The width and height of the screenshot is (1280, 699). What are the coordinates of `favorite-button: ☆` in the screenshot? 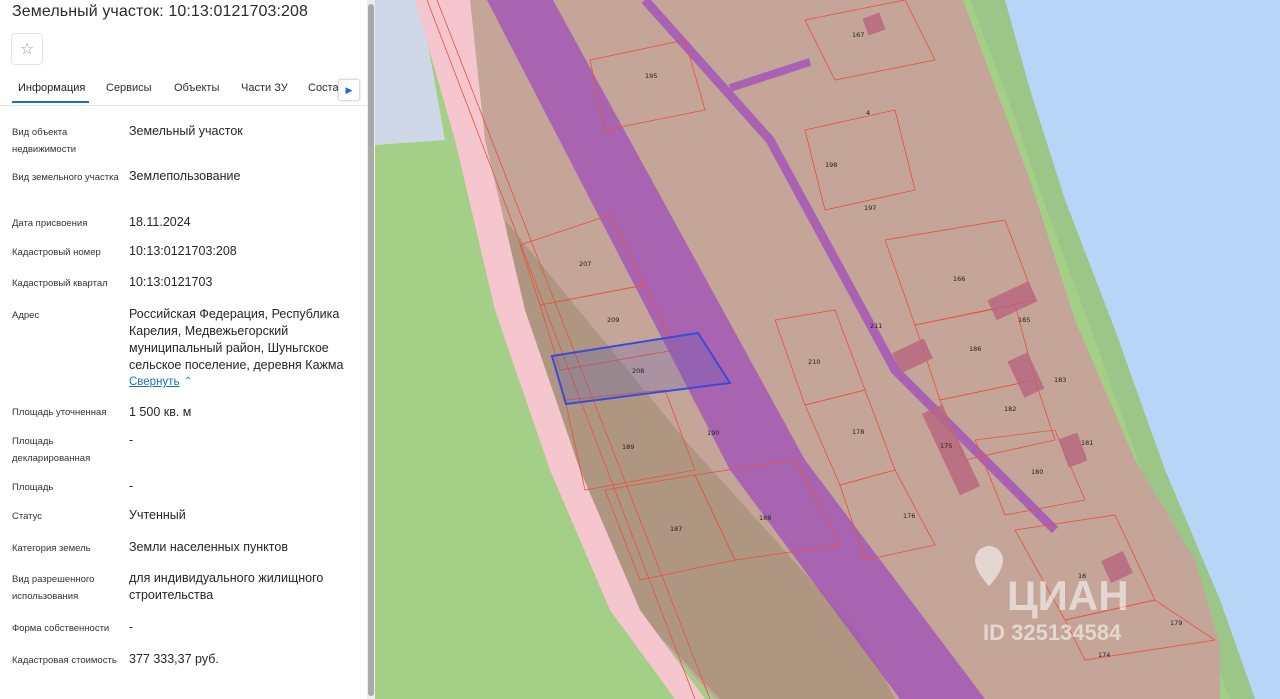 It's located at (27, 49).